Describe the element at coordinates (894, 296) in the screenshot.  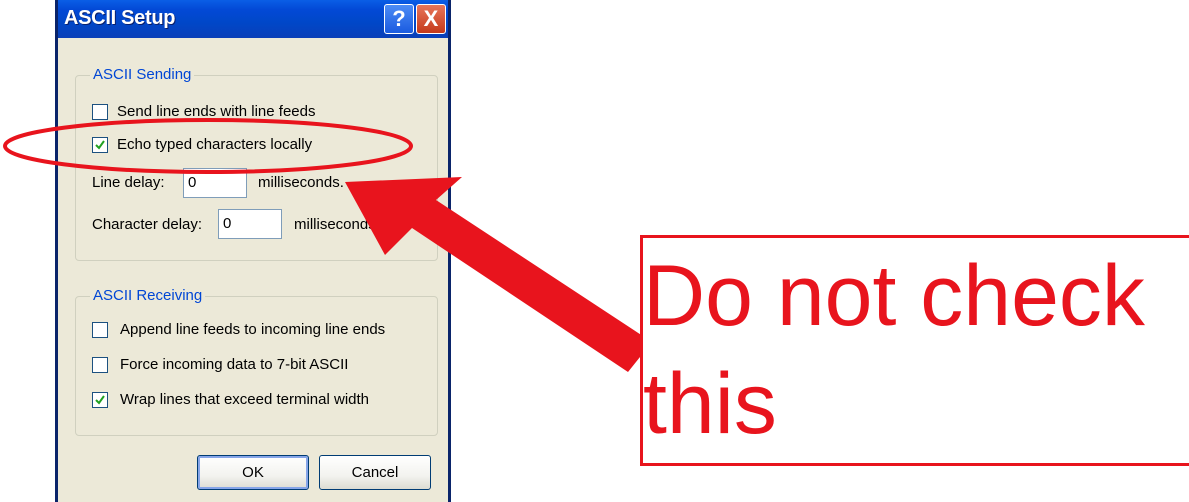
I see `warning-line-1: Do not check` at that location.